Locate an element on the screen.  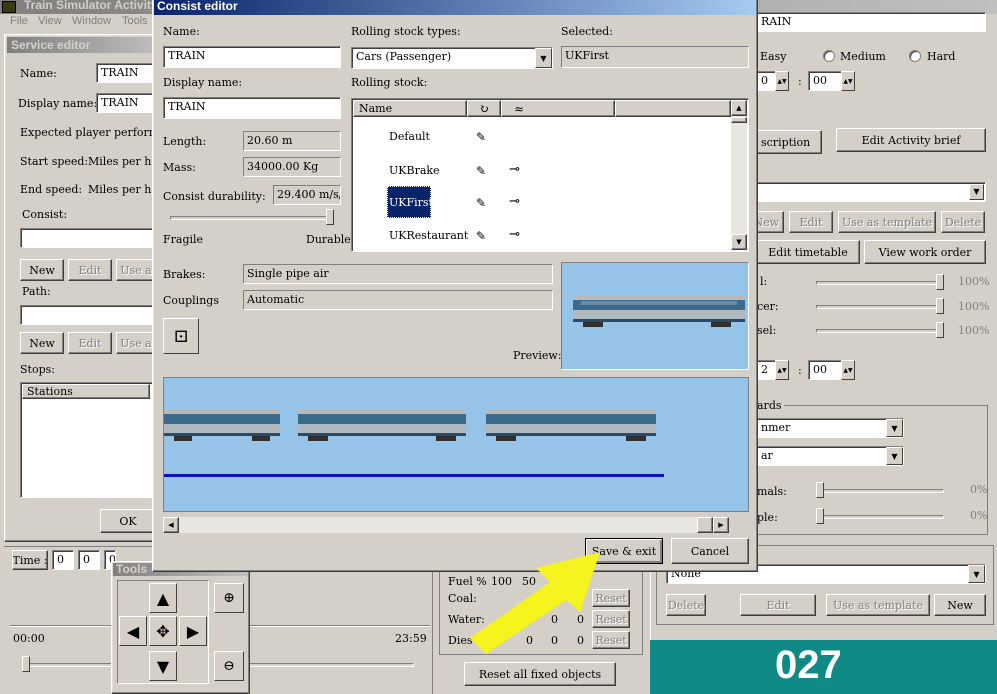
ce-list-scroll-down-icon: ▼ is located at coordinates (739, 242).